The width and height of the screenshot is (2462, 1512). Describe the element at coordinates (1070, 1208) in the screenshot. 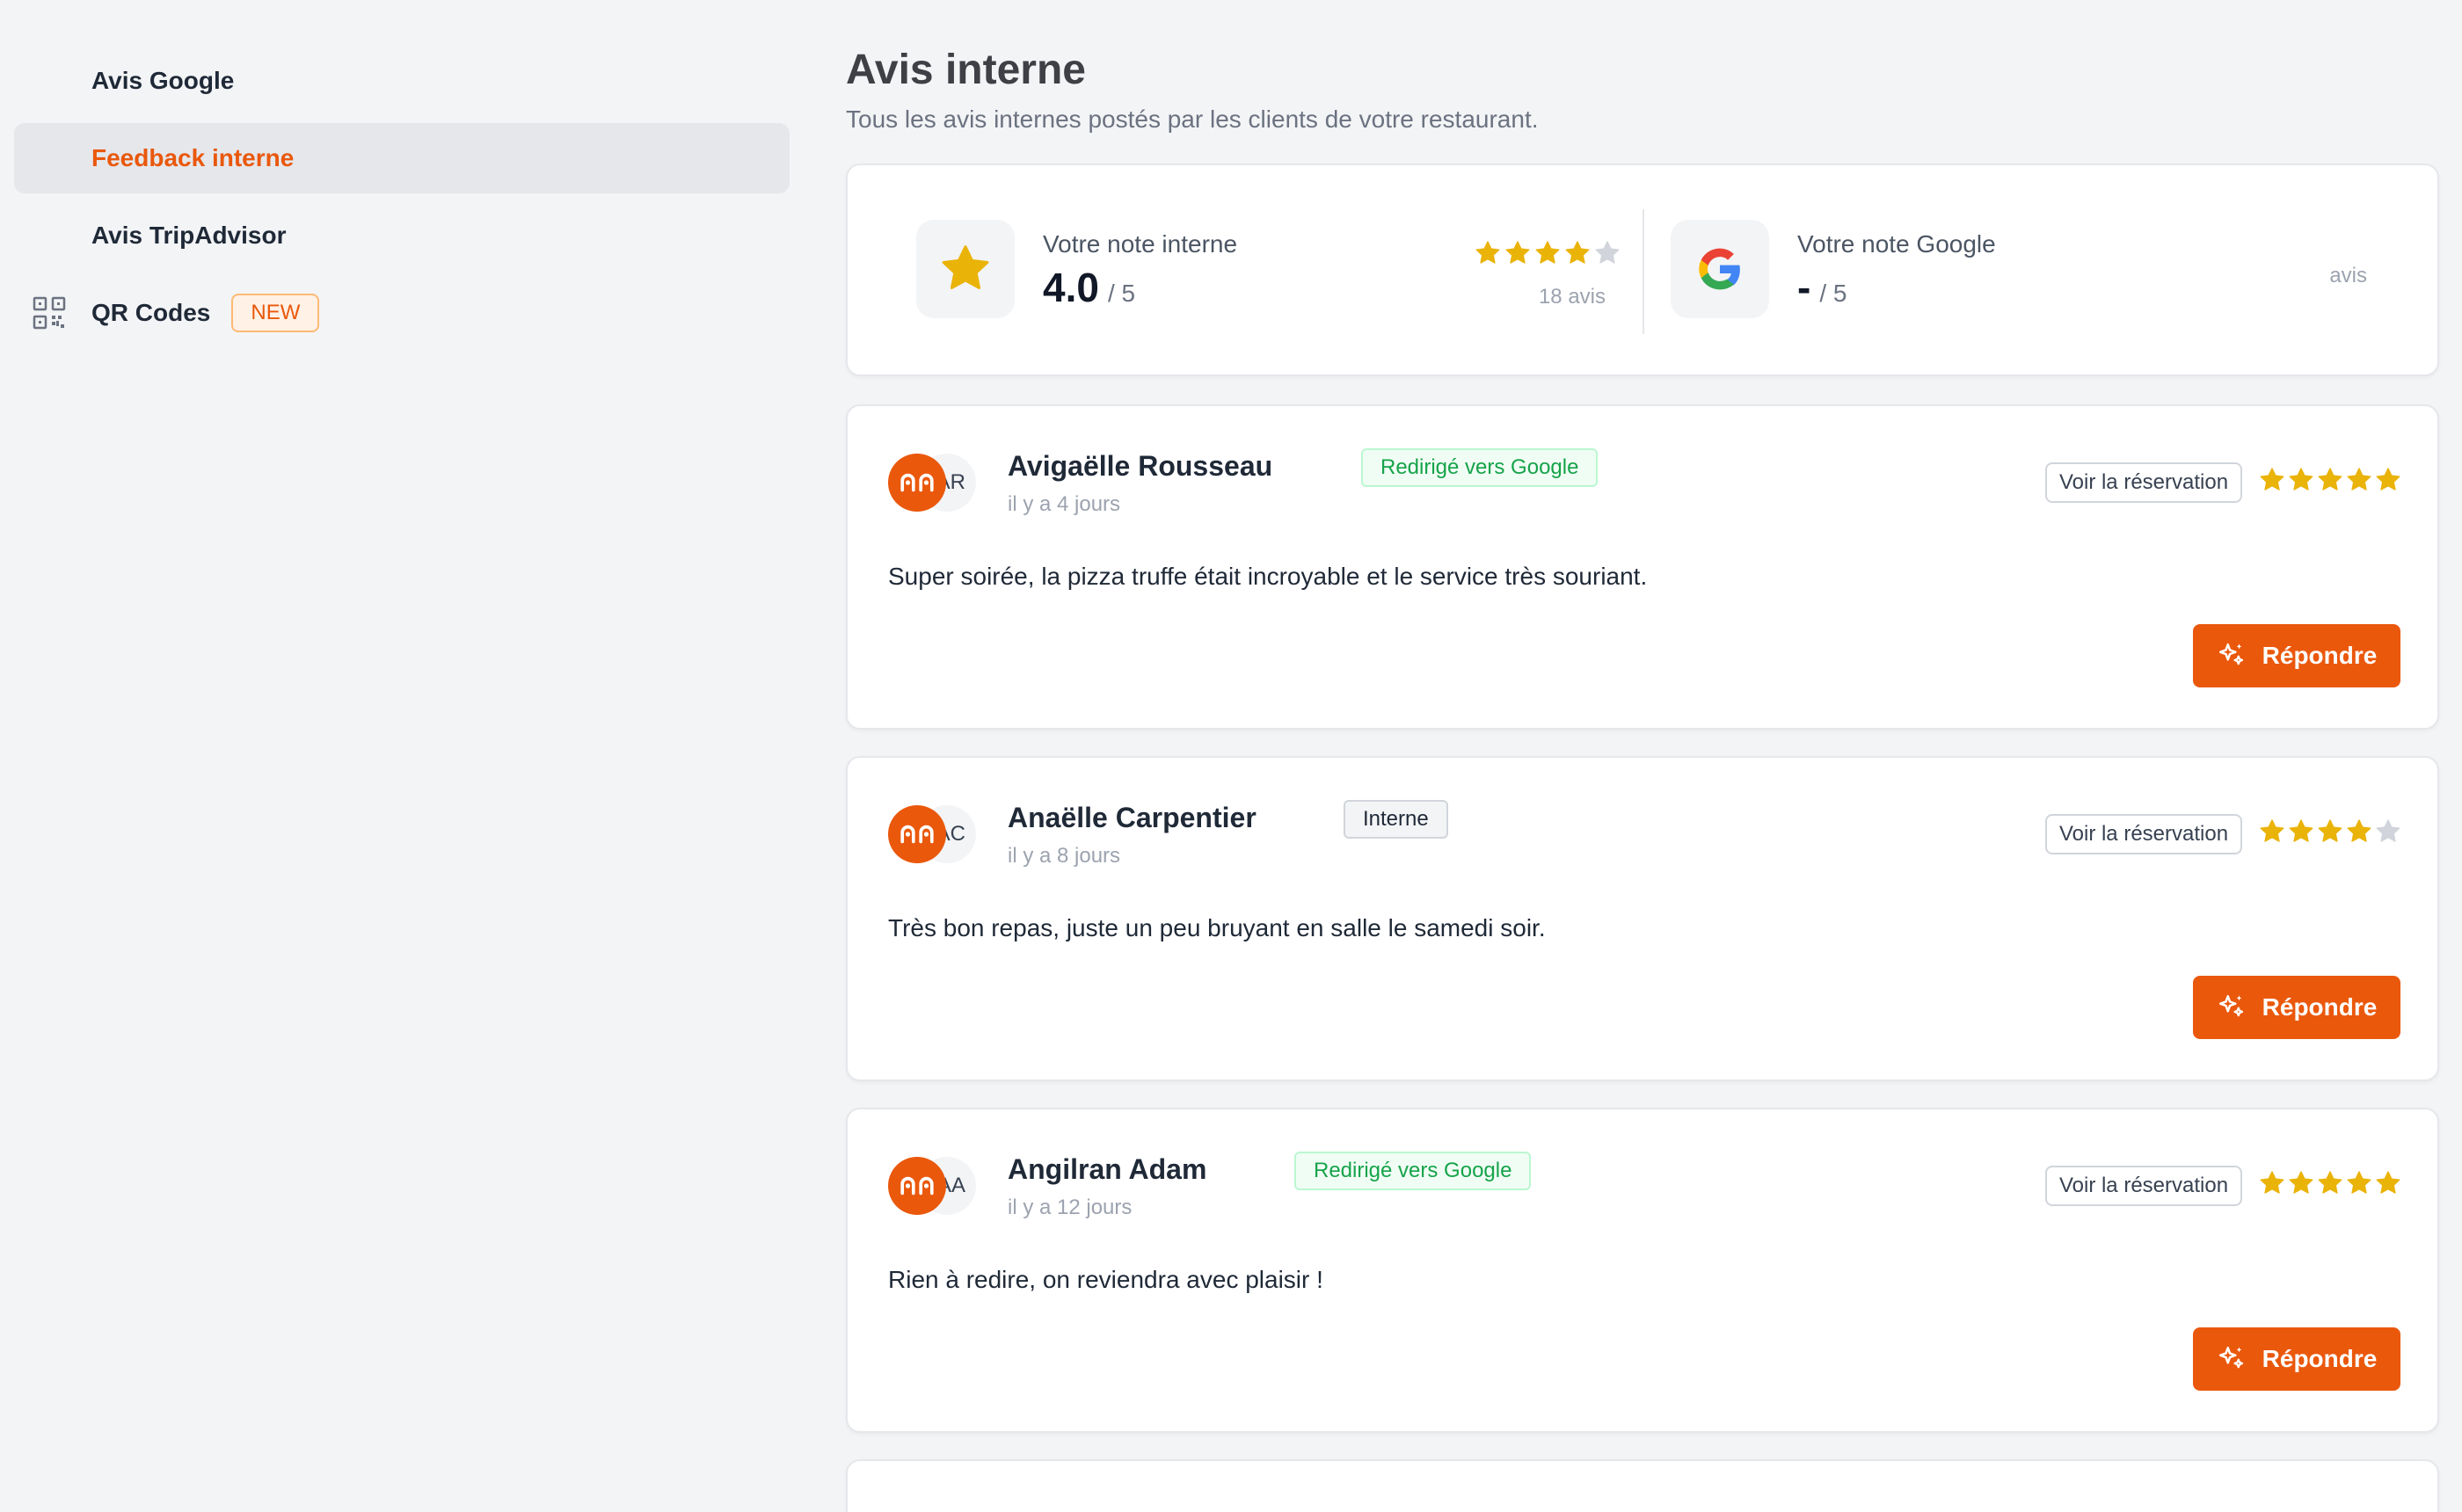

I see `review-time: il y a 12 jours` at that location.